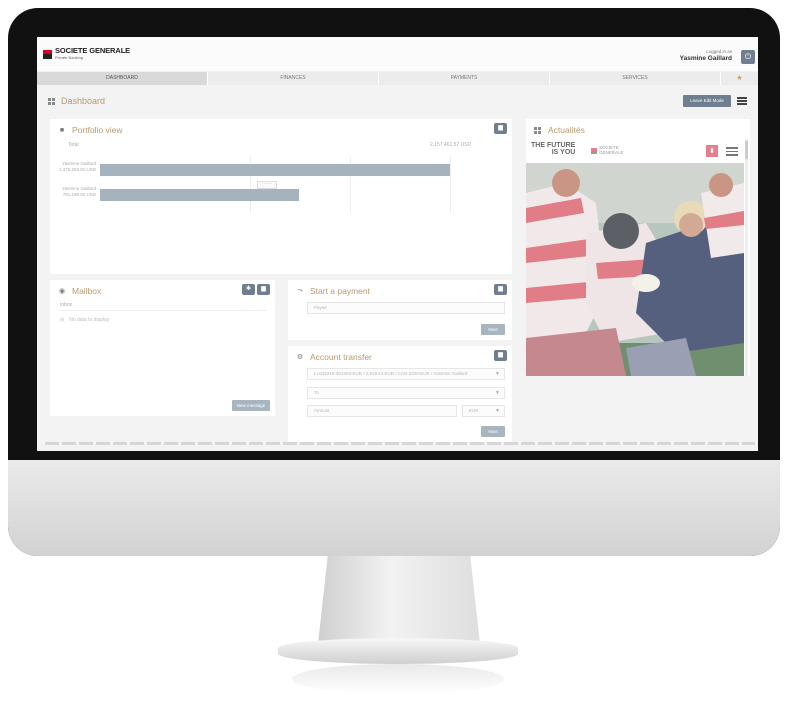 The image size is (788, 708). Describe the element at coordinates (732, 151) in the screenshot. I see `news-menu-icon` at that location.